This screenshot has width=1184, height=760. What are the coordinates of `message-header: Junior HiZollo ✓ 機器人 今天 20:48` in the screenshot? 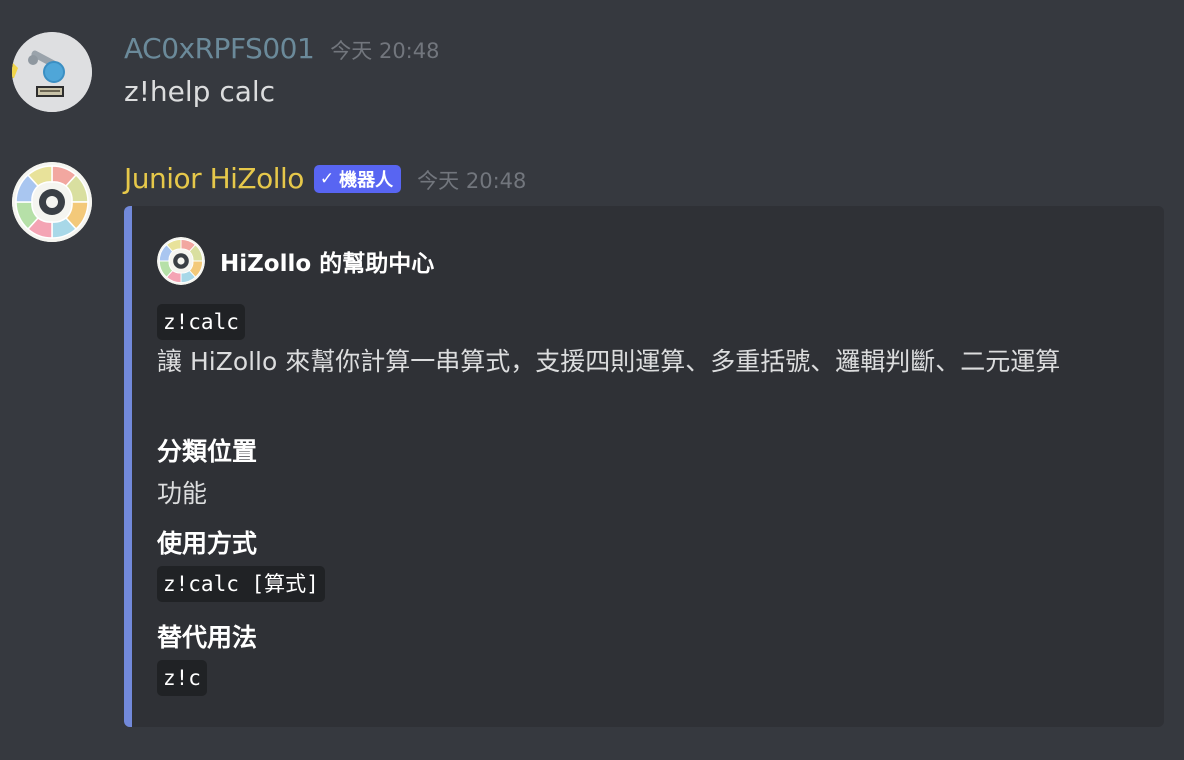 It's located at (325, 179).